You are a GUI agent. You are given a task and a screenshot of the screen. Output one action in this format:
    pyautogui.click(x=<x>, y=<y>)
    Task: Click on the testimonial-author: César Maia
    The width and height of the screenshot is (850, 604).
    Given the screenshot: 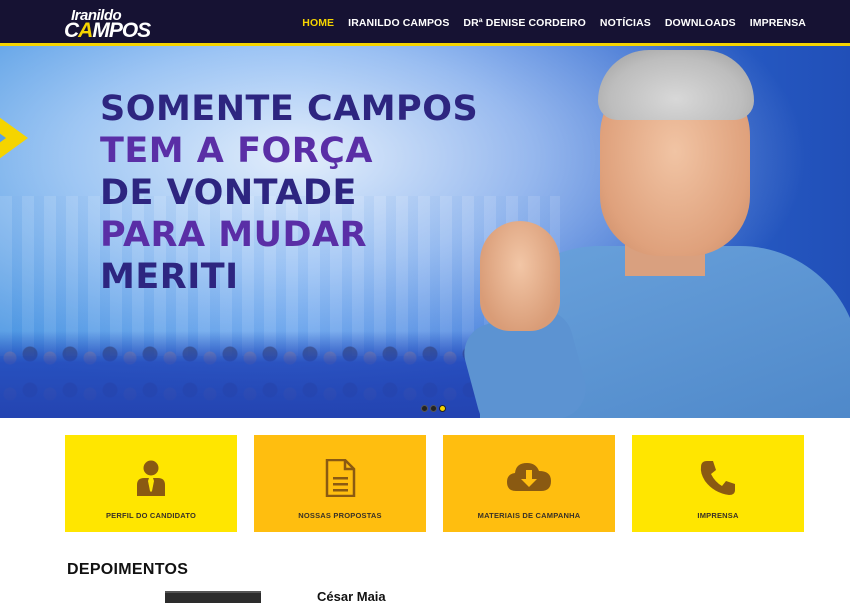 What is the action you would take?
    pyautogui.click(x=351, y=596)
    